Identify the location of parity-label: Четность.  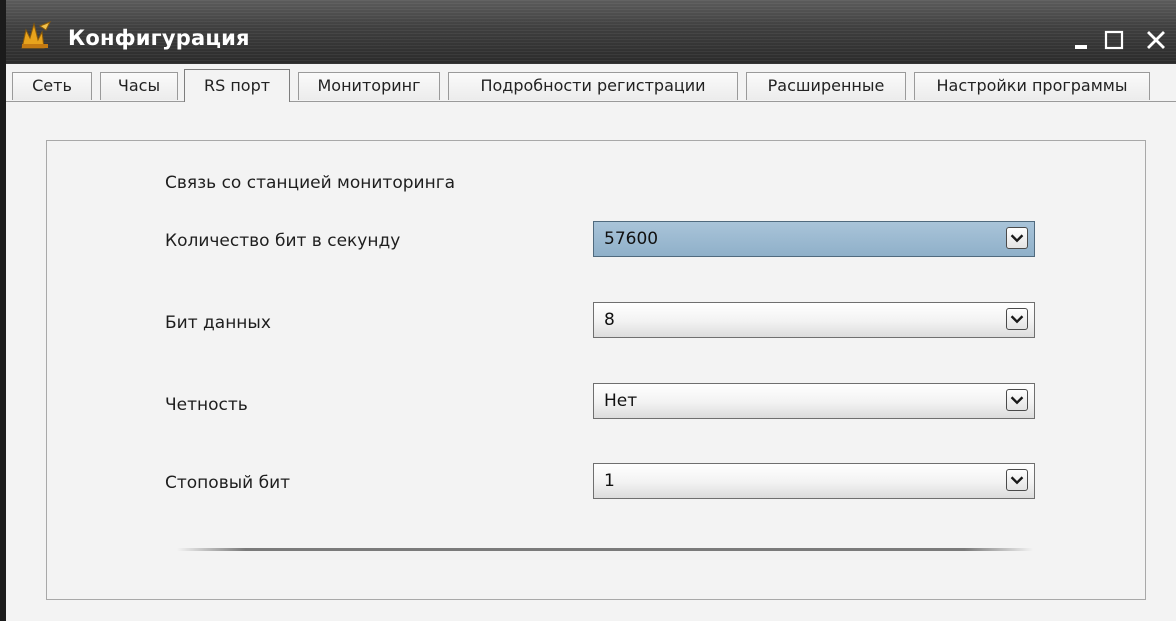
(206, 405).